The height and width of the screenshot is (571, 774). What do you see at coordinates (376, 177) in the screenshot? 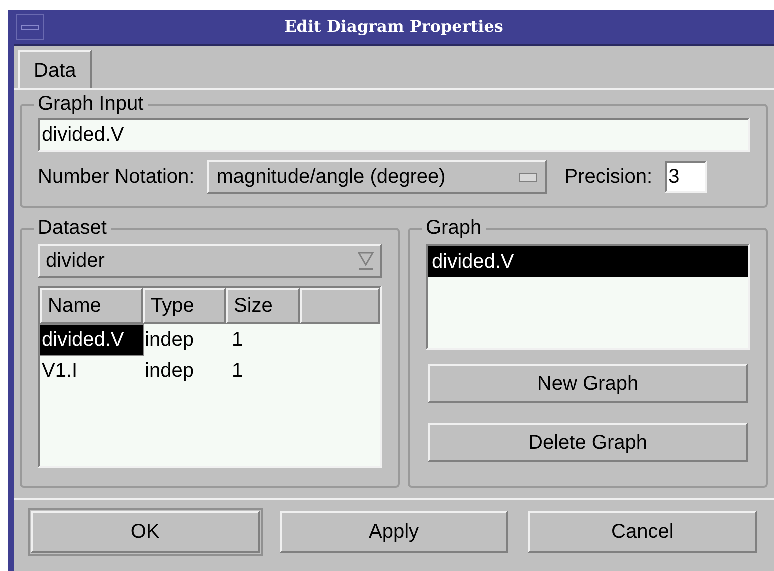
I see `notation-dropdown: magnitude/angle (degree)` at bounding box center [376, 177].